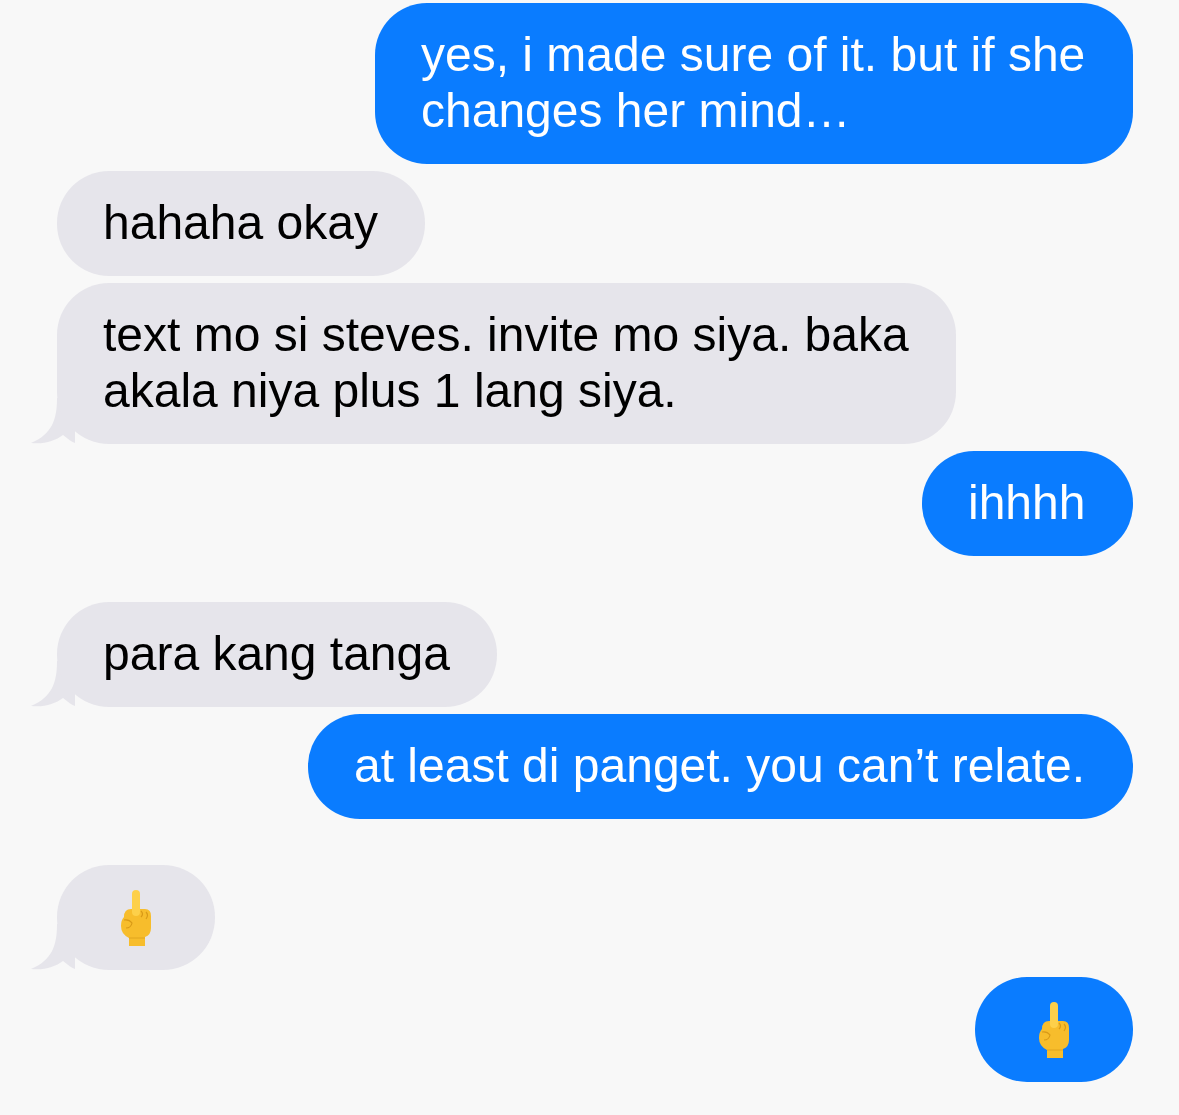  What do you see at coordinates (241, 223) in the screenshot?
I see `message-bubble: hahaha okay` at bounding box center [241, 223].